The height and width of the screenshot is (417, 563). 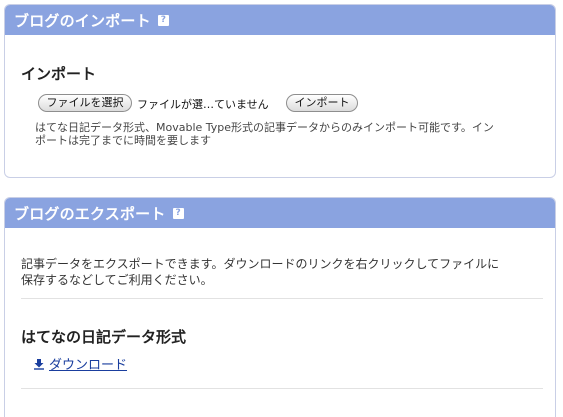 I want to click on download-icon, so click(x=39, y=364).